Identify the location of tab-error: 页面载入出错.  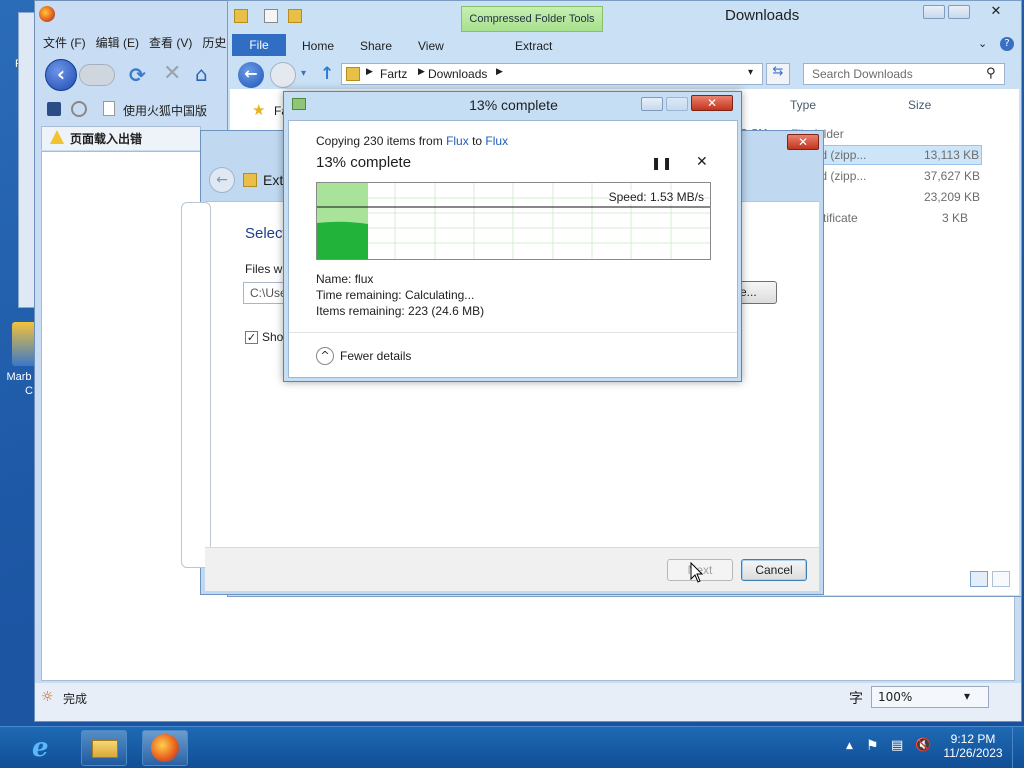
(121, 138).